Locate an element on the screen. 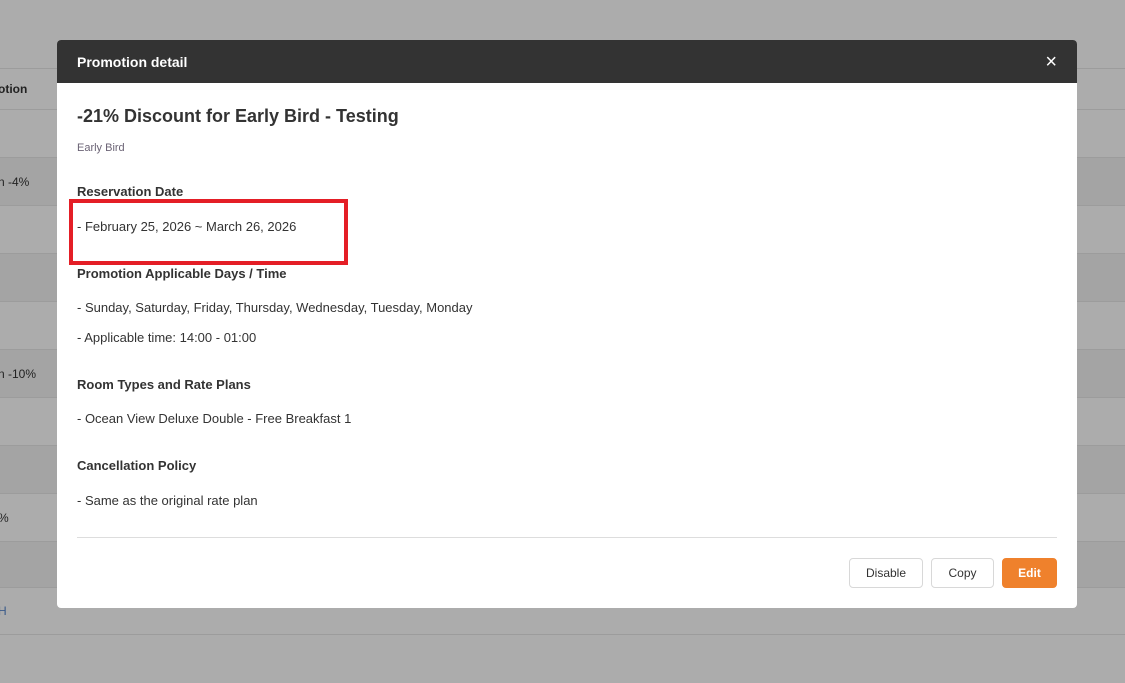  row-cell: n -4% is located at coordinates (15, 181).